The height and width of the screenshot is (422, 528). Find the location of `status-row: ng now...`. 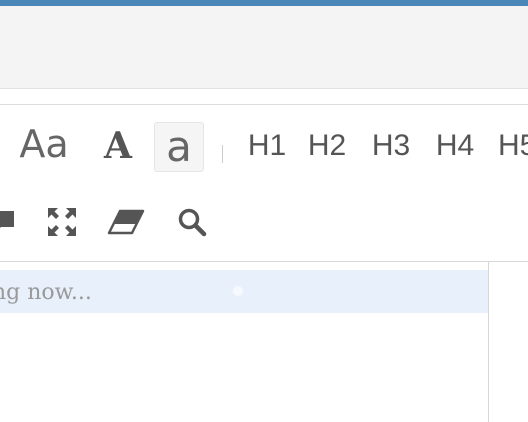

status-row: ng now... is located at coordinates (244, 291).